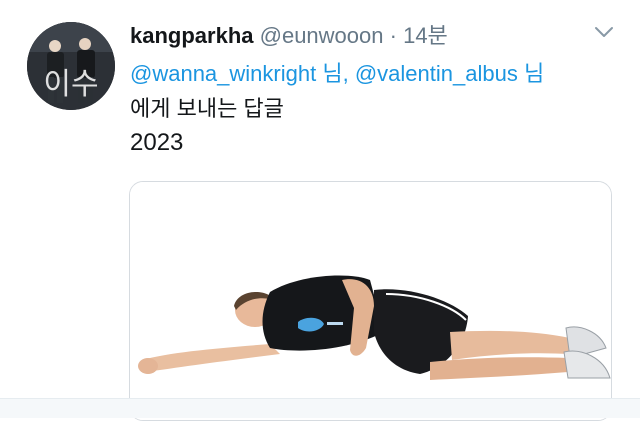  I want to click on reply-suffix: 님,, so click(335, 73).